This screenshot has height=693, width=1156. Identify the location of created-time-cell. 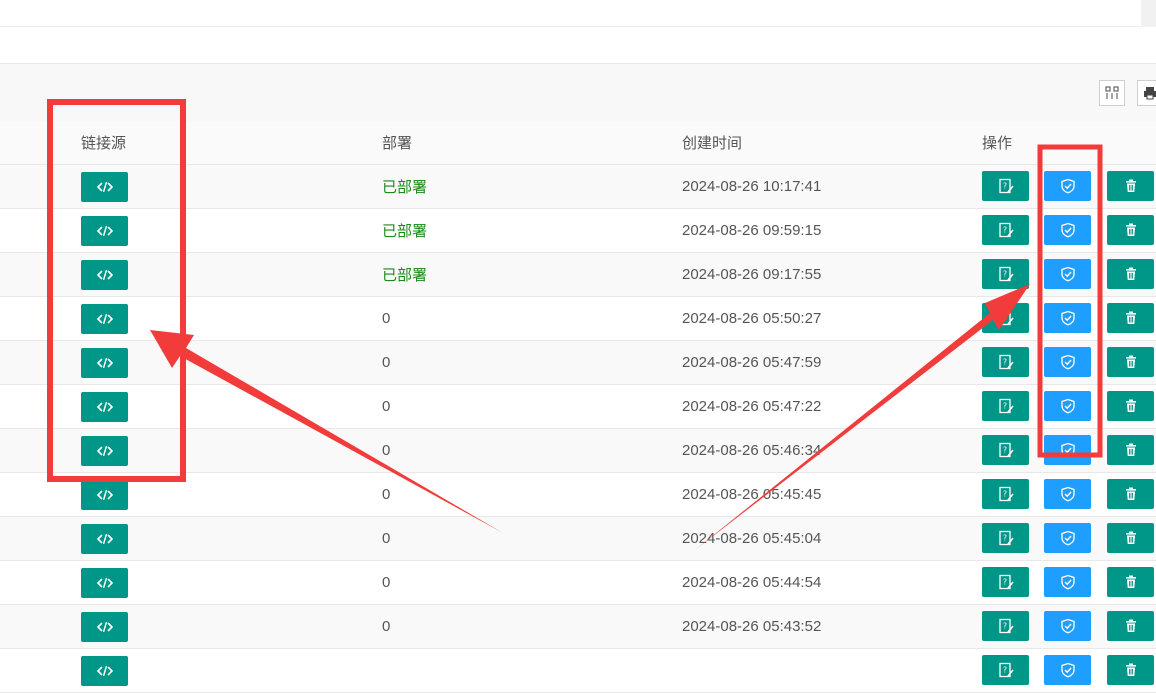
(832, 670).